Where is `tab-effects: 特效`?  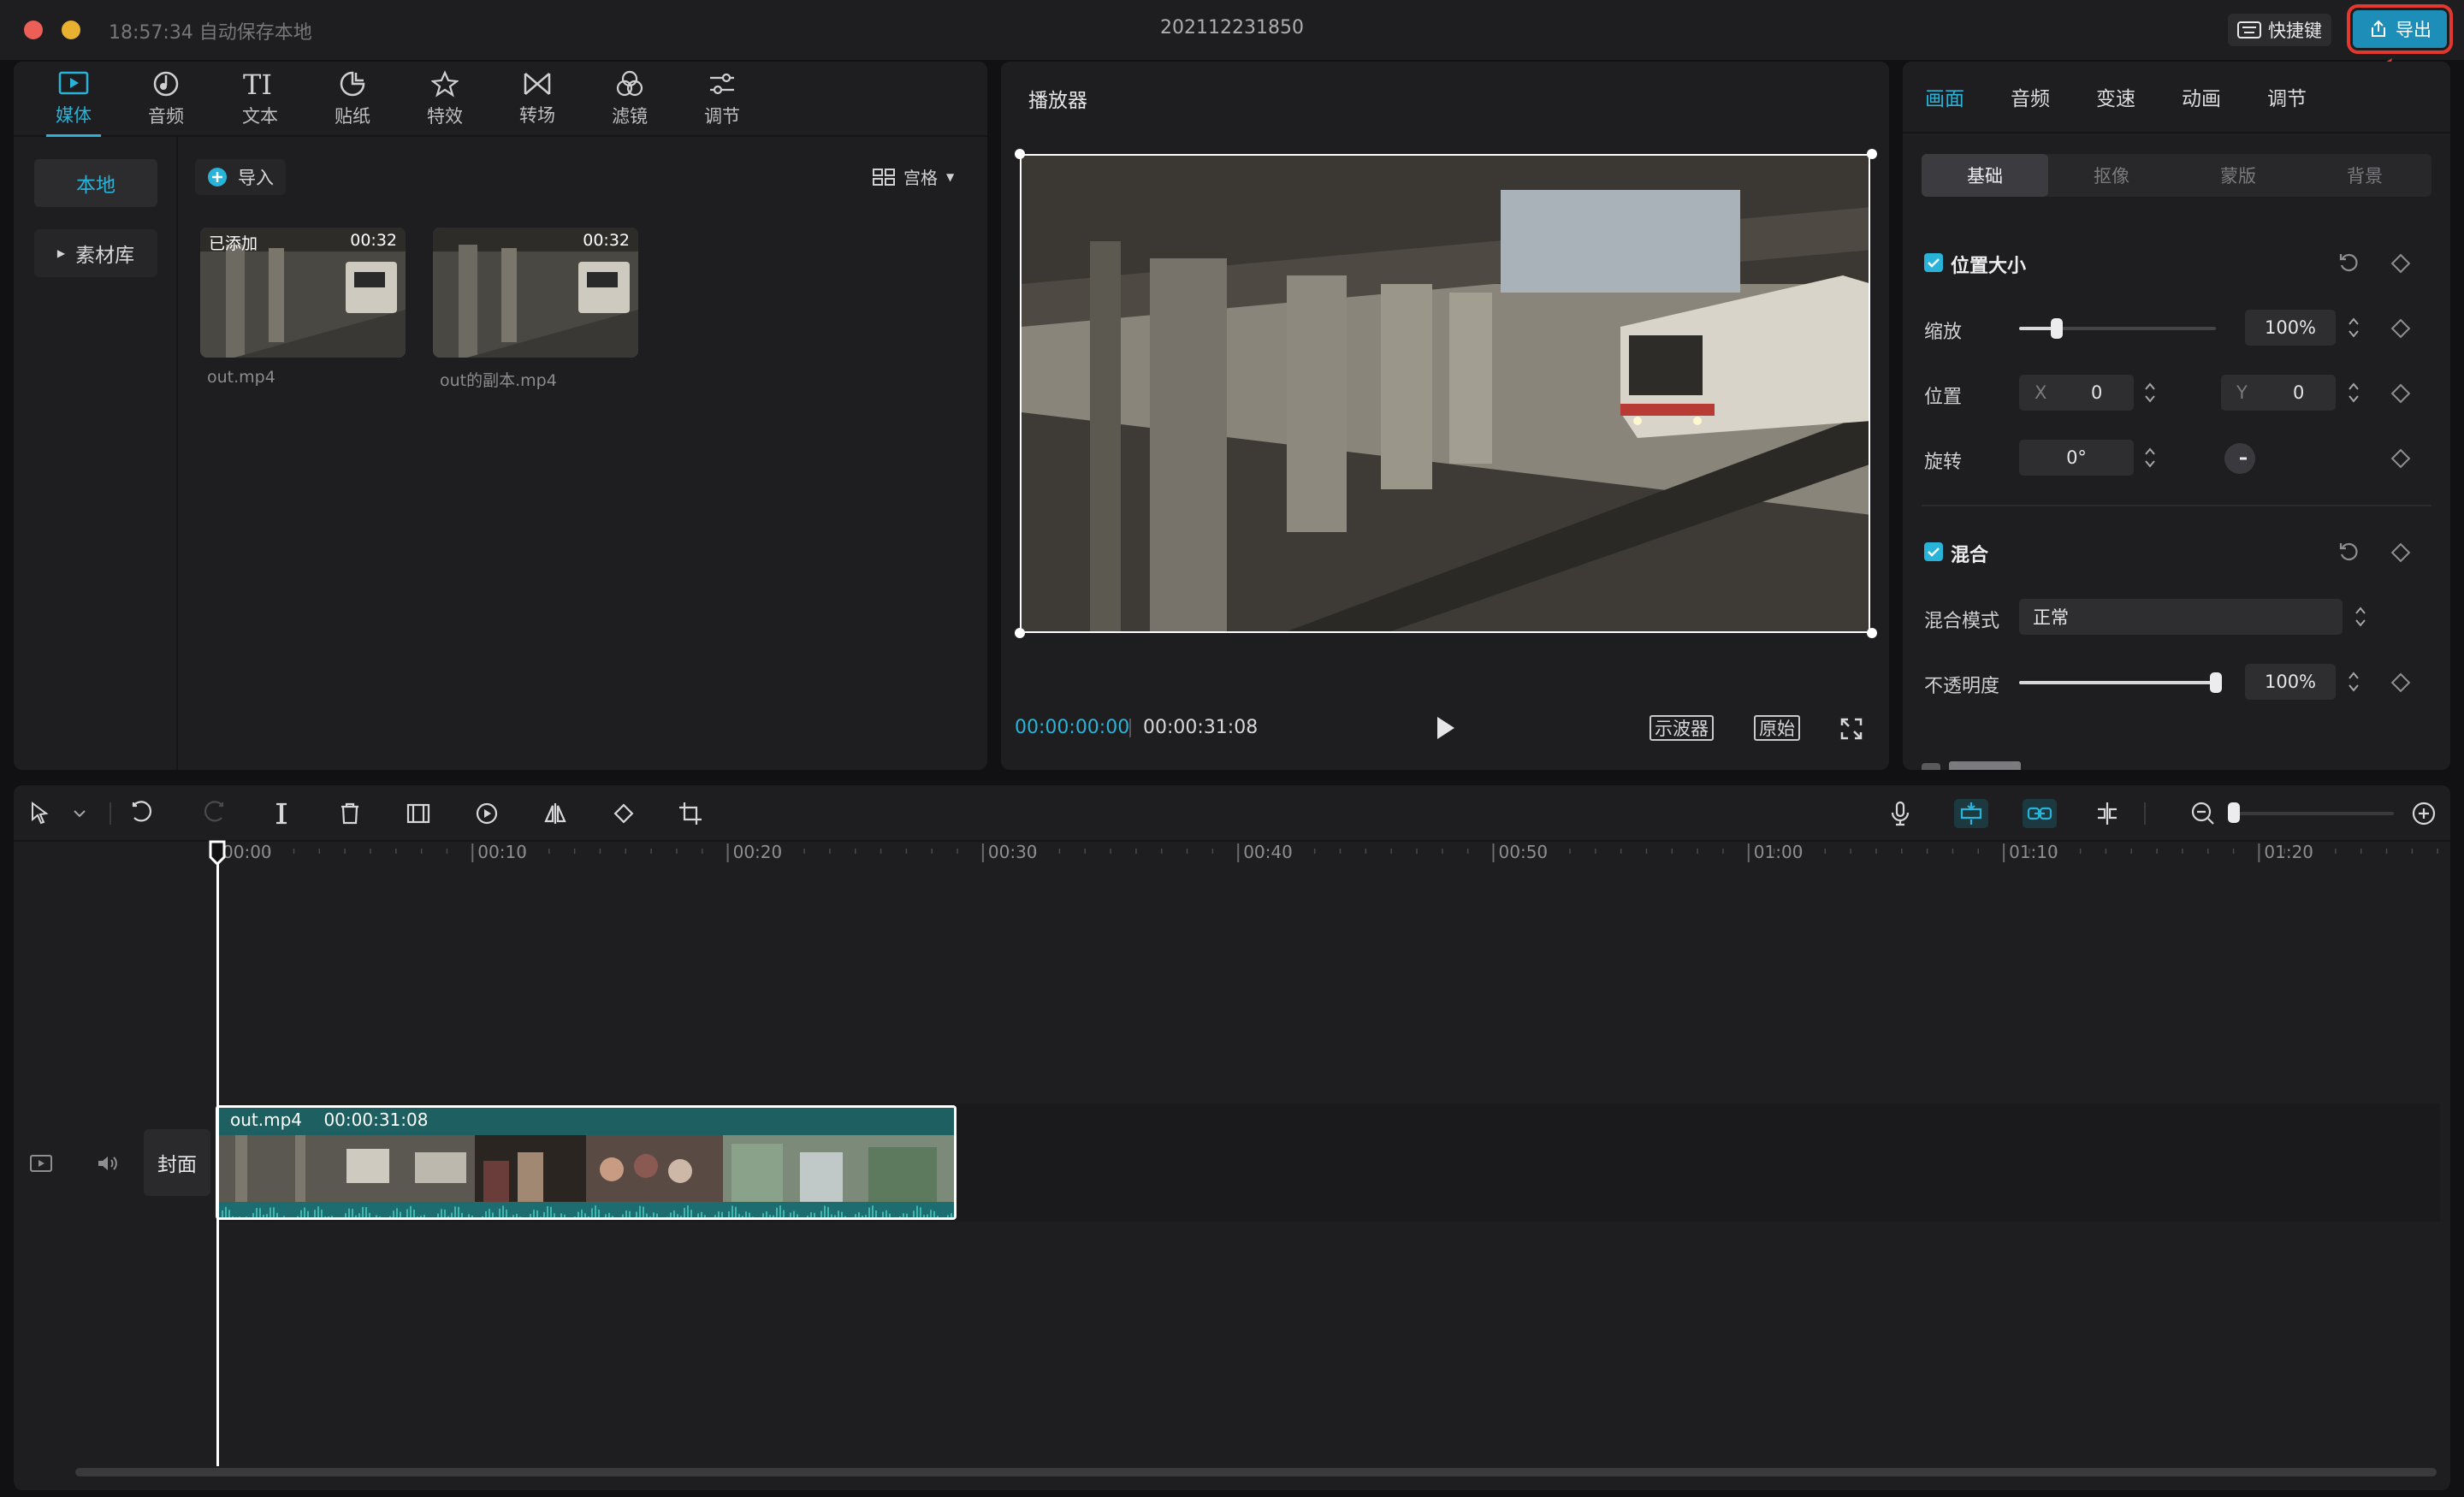 tab-effects: 特效 is located at coordinates (445, 99).